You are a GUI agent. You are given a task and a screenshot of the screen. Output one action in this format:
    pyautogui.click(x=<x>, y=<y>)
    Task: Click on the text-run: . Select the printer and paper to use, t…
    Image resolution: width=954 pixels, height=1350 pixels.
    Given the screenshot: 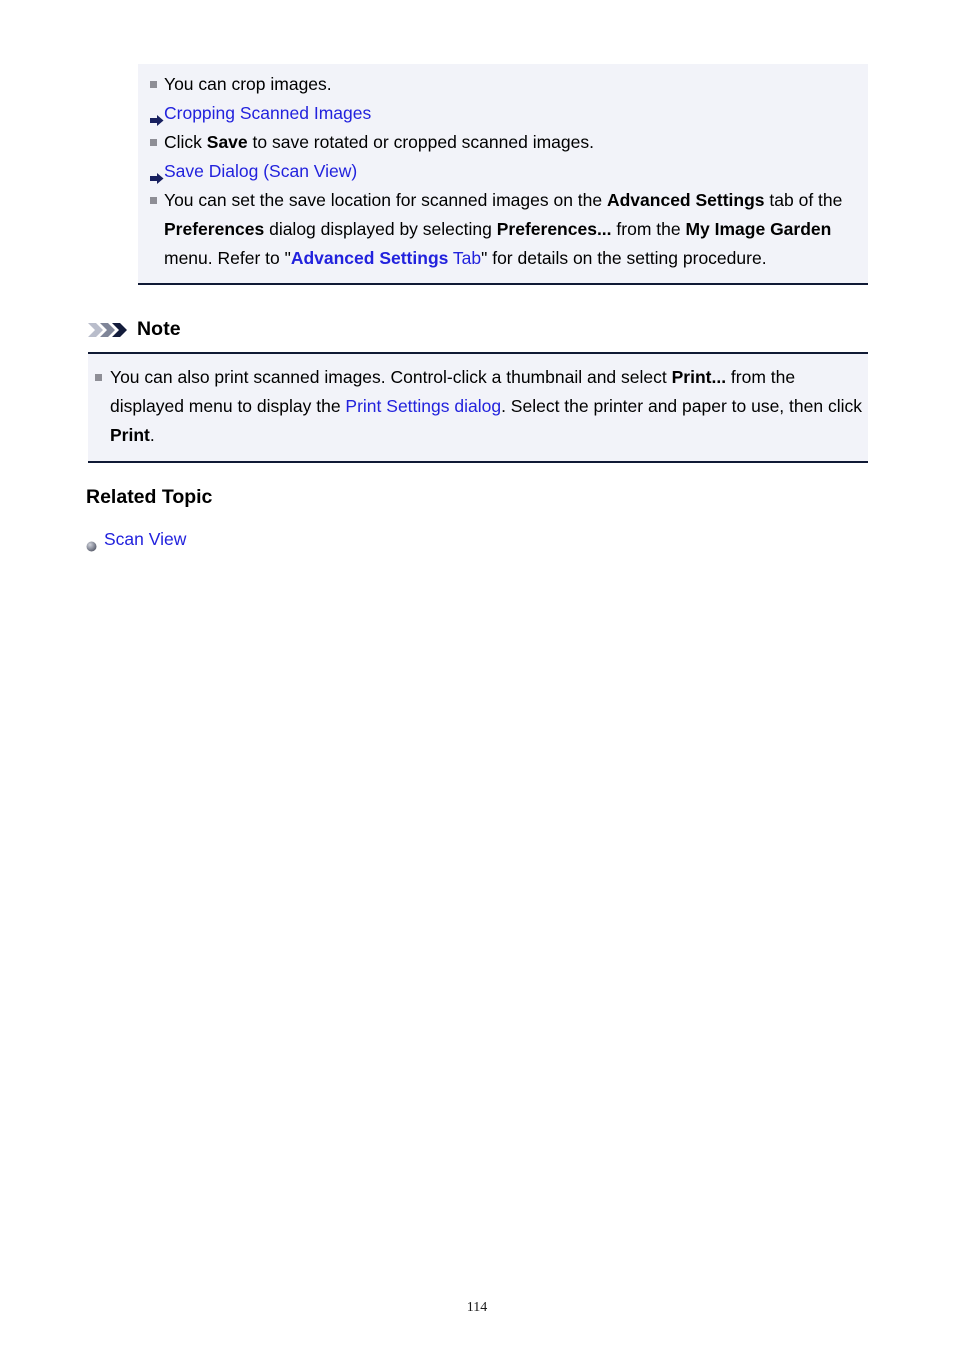 What is the action you would take?
    pyautogui.click(x=681, y=406)
    